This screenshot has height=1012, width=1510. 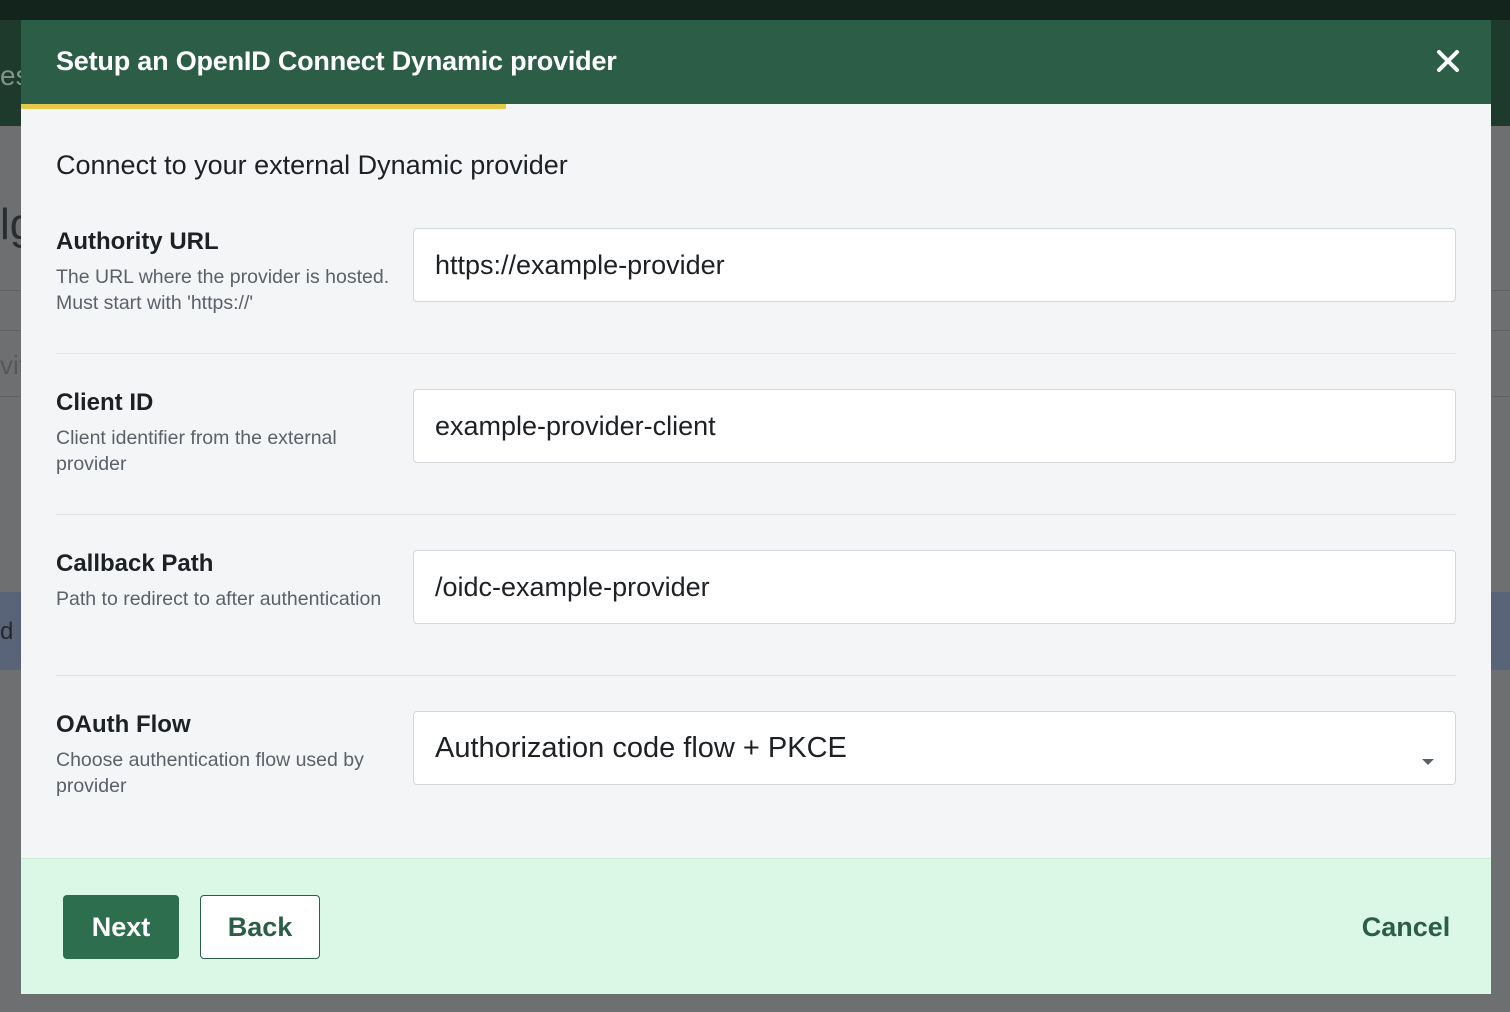 What do you see at coordinates (1448, 61) in the screenshot?
I see `close-icon` at bounding box center [1448, 61].